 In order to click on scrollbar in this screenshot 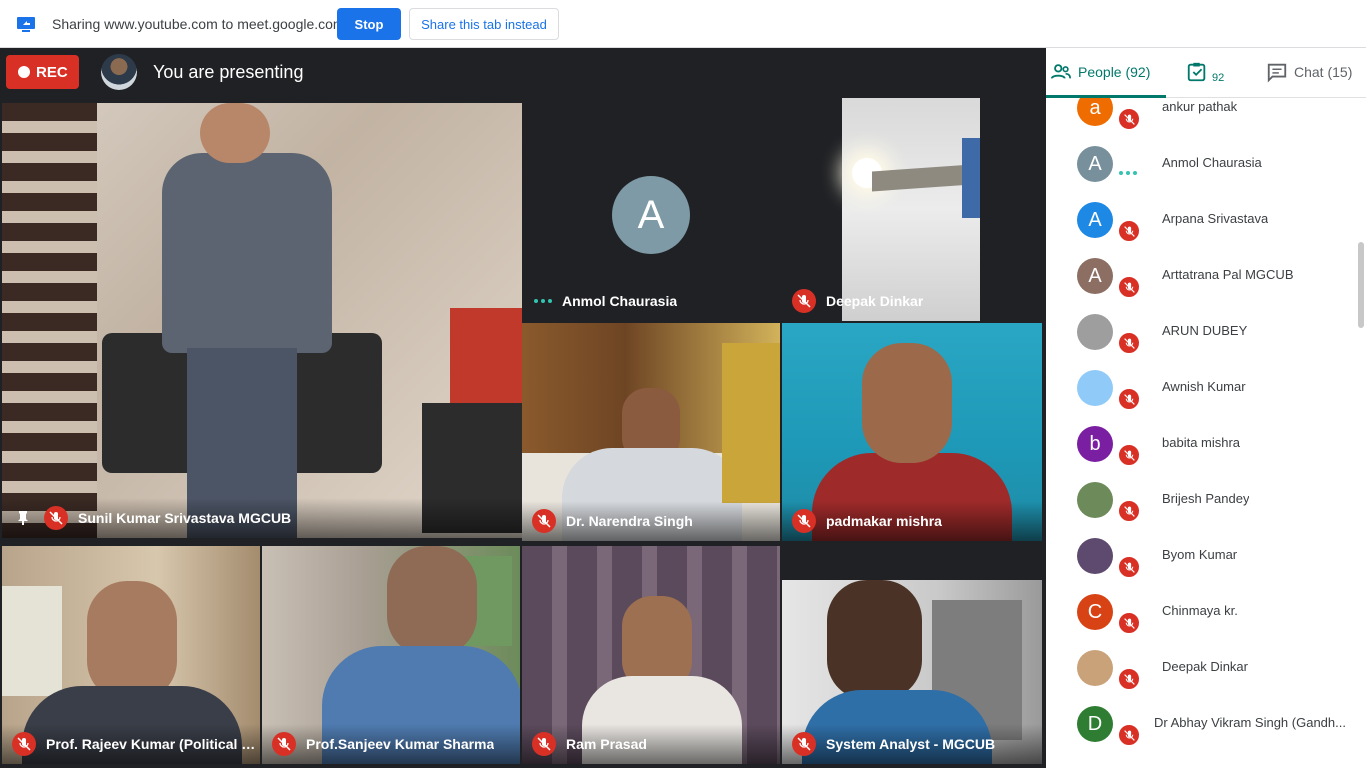, I will do `click(1361, 285)`.